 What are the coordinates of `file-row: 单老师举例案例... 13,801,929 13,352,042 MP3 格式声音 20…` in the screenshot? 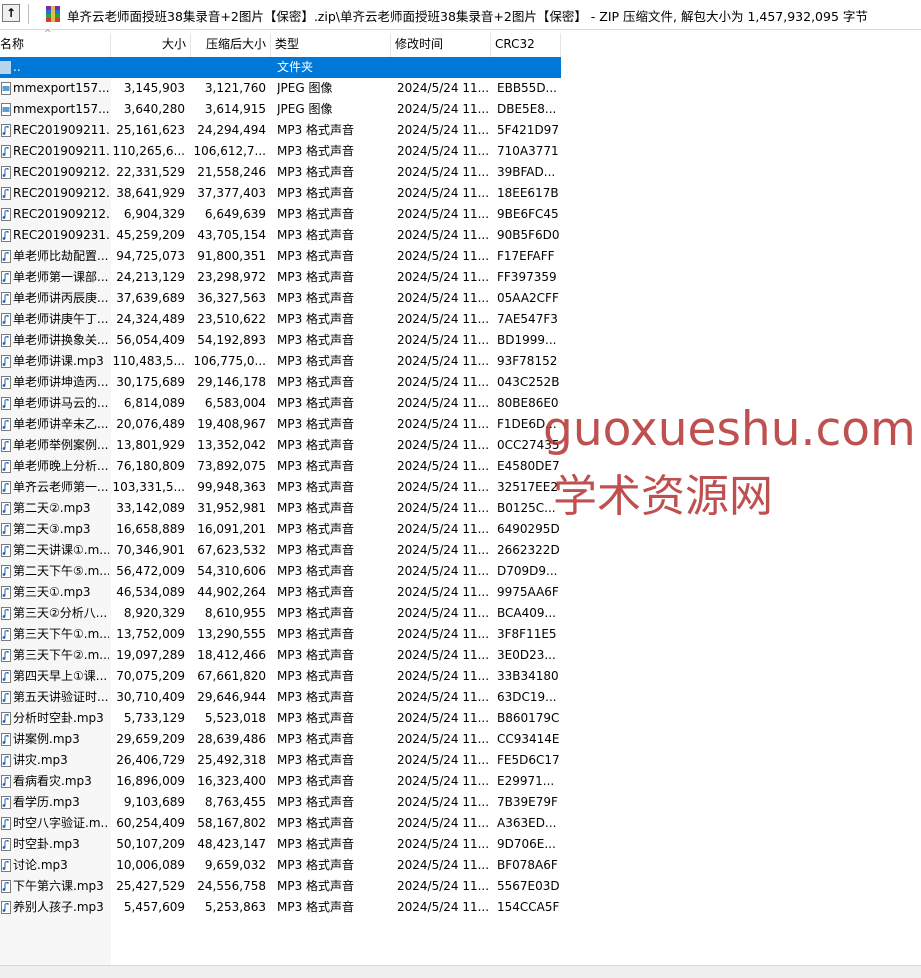 It's located at (280, 445).